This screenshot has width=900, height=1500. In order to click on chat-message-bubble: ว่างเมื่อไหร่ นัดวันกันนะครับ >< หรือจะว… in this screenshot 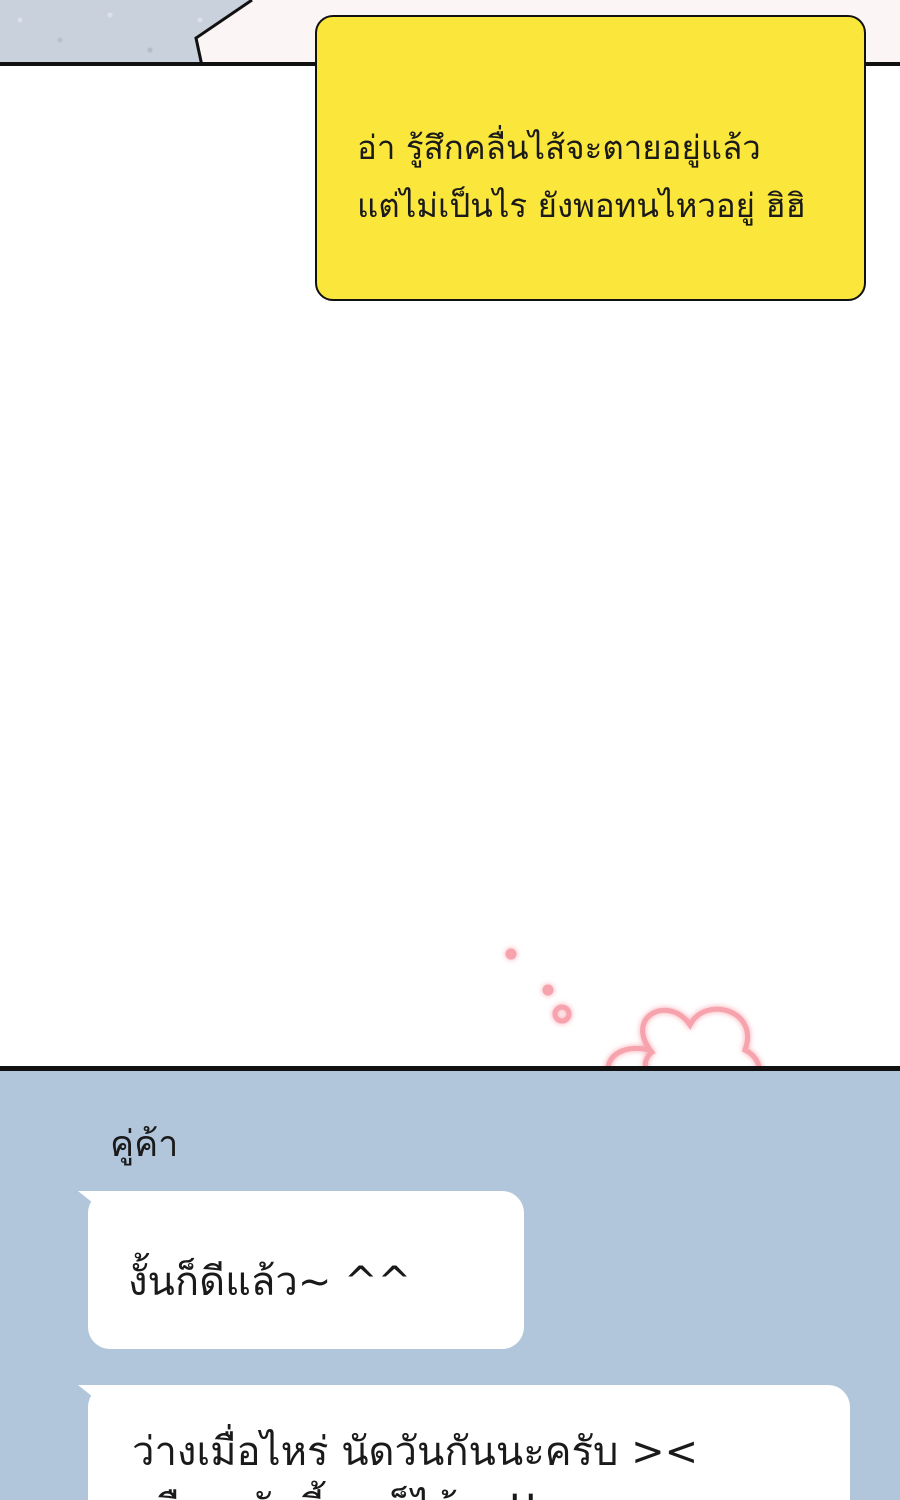, I will do `click(464, 1442)`.